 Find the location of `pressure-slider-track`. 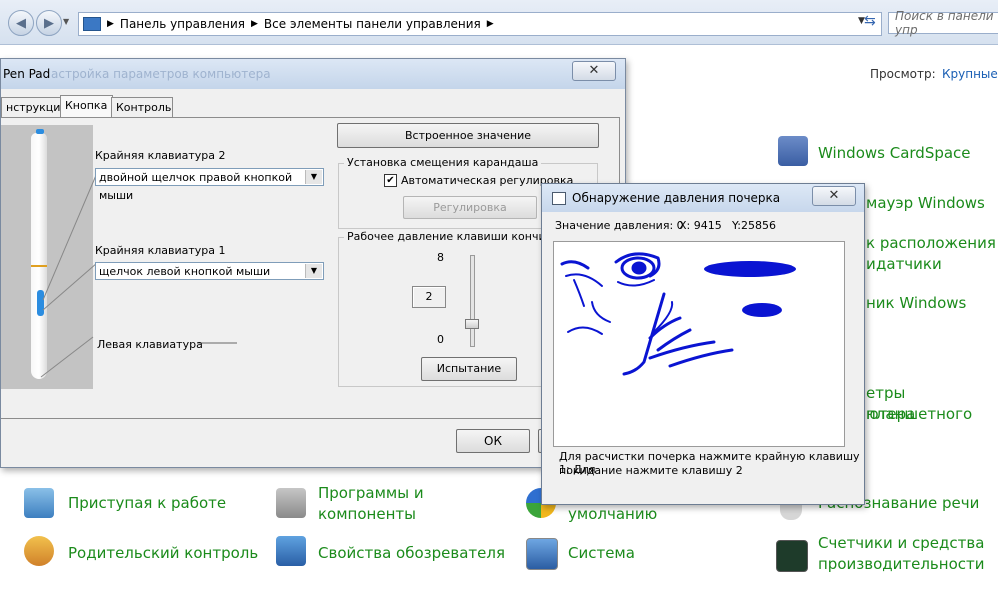

pressure-slider-track is located at coordinates (472, 301).